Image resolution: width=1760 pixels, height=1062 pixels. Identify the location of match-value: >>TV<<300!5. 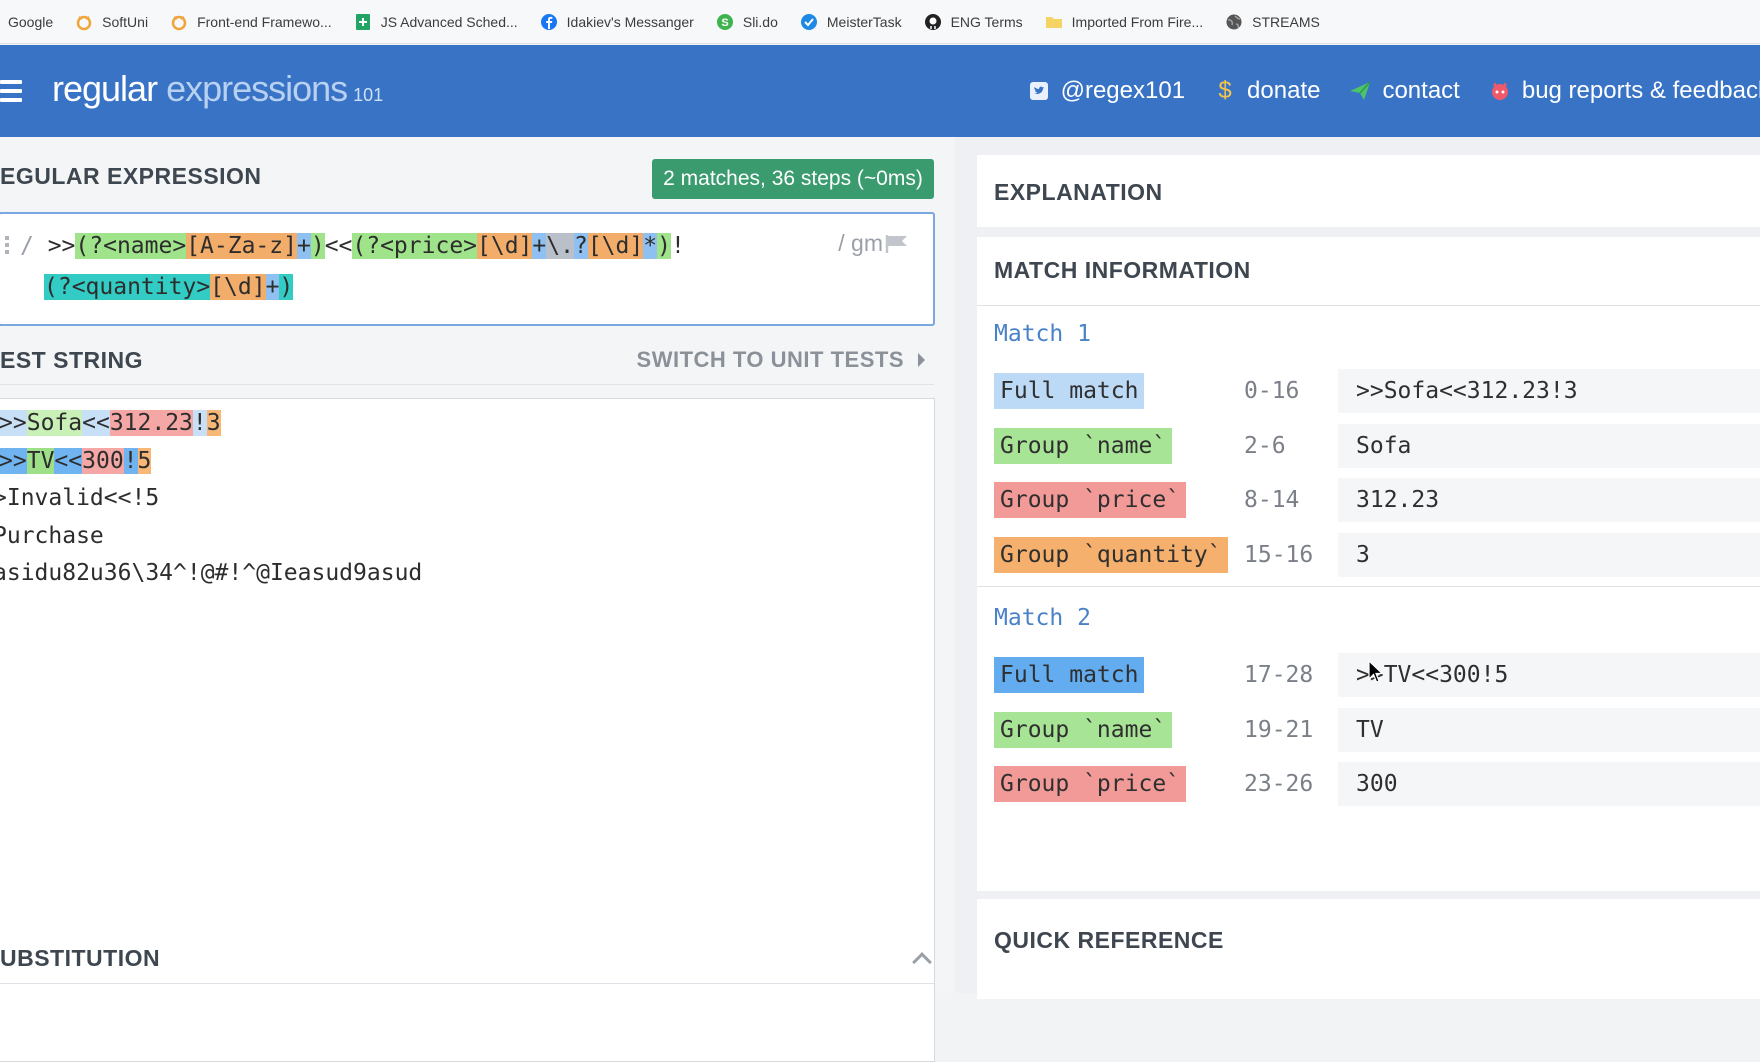
(1549, 675).